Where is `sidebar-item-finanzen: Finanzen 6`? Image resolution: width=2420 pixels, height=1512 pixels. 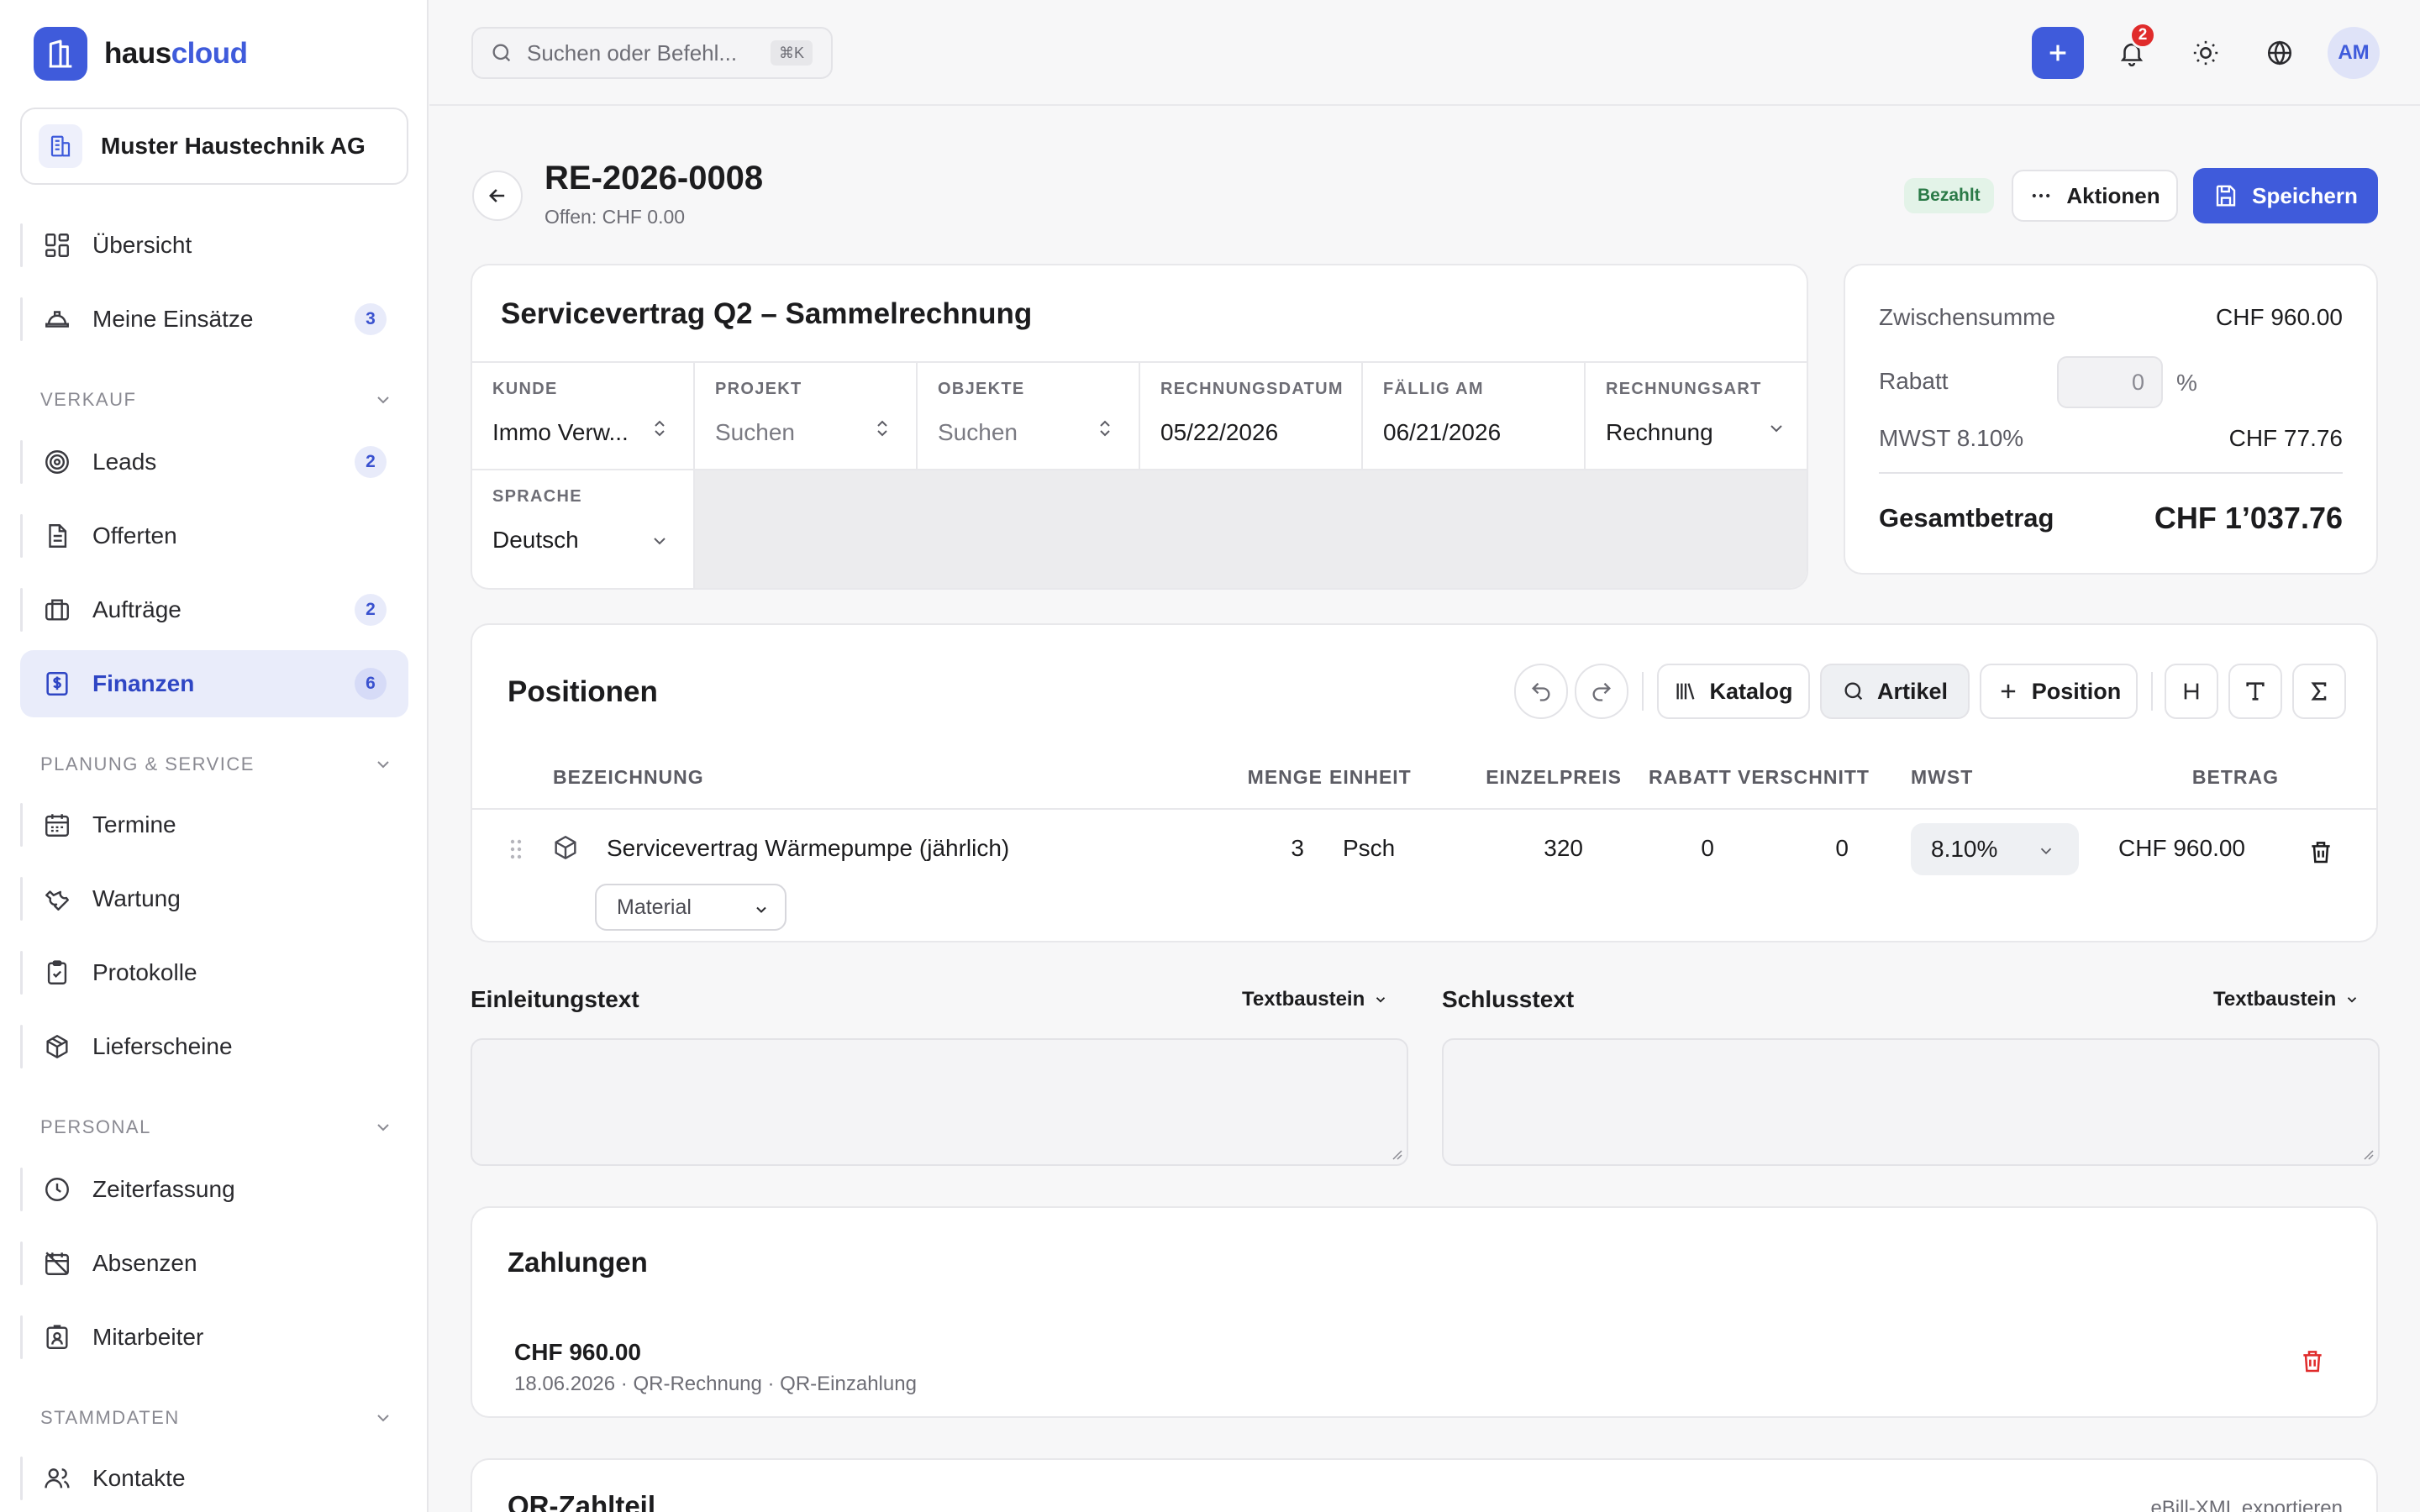
sidebar-item-finanzen: Finanzen 6 is located at coordinates (214, 683).